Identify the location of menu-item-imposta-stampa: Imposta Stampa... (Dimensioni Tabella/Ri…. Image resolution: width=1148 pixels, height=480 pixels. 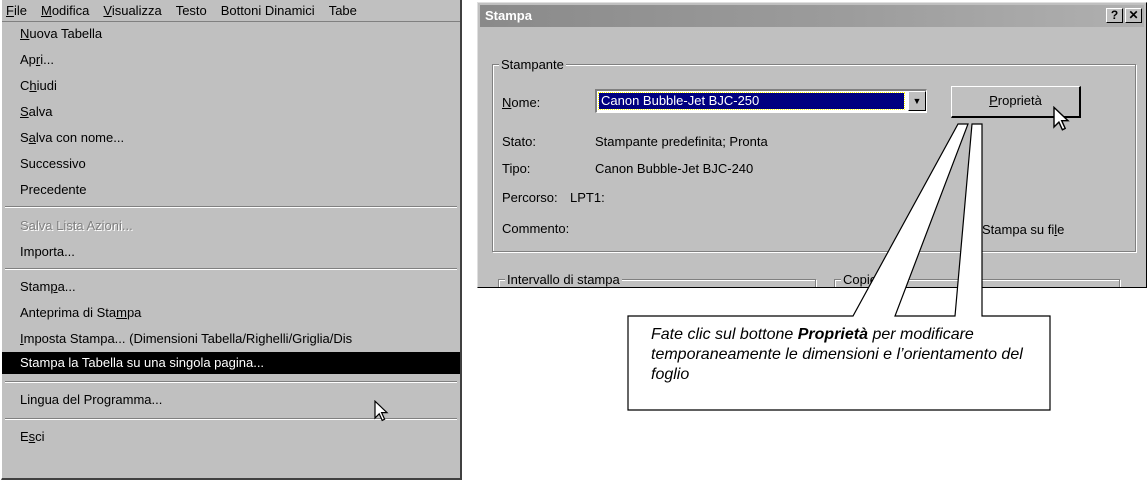
(231, 339).